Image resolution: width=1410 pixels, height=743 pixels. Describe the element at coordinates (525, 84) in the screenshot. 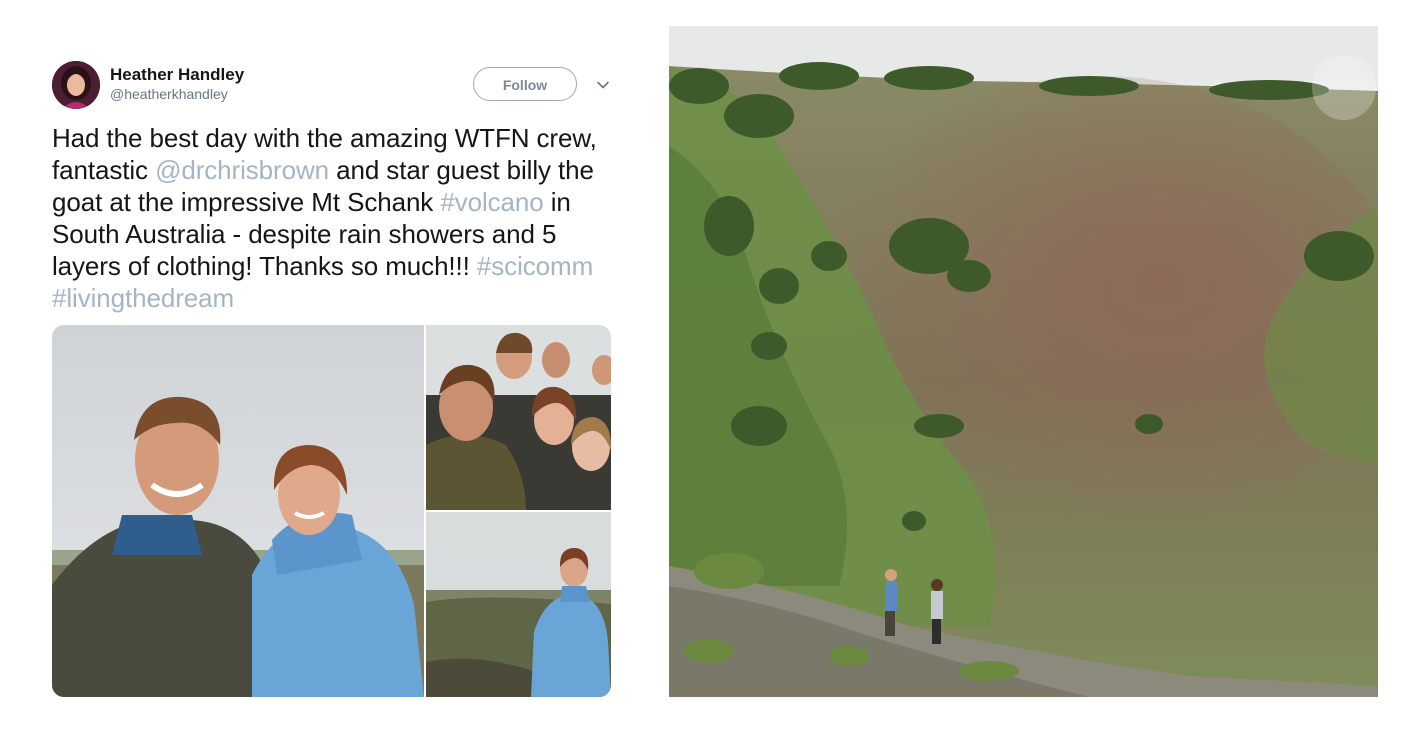

I see `follow-button: Follow` at that location.